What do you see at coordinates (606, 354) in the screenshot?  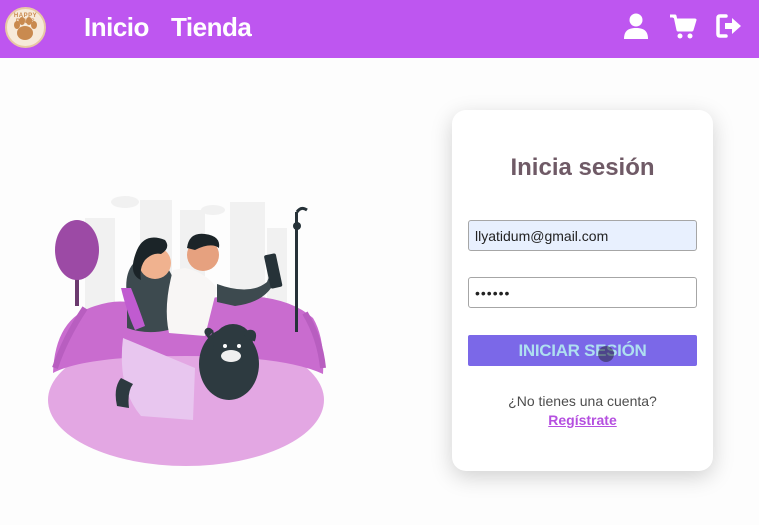 I see `mouse-cursor` at bounding box center [606, 354].